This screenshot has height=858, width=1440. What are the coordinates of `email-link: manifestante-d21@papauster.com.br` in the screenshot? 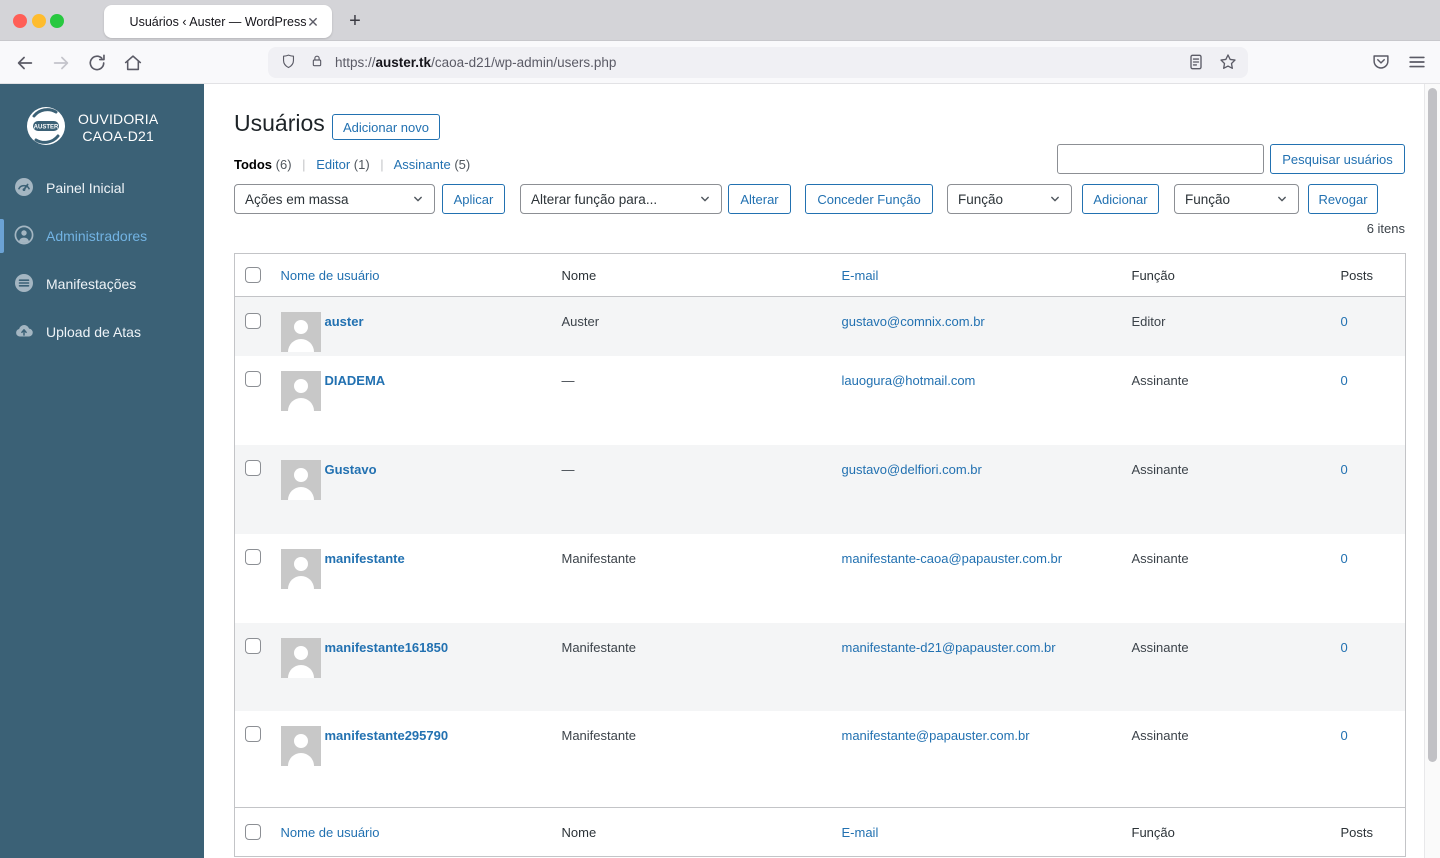 It's located at (949, 647).